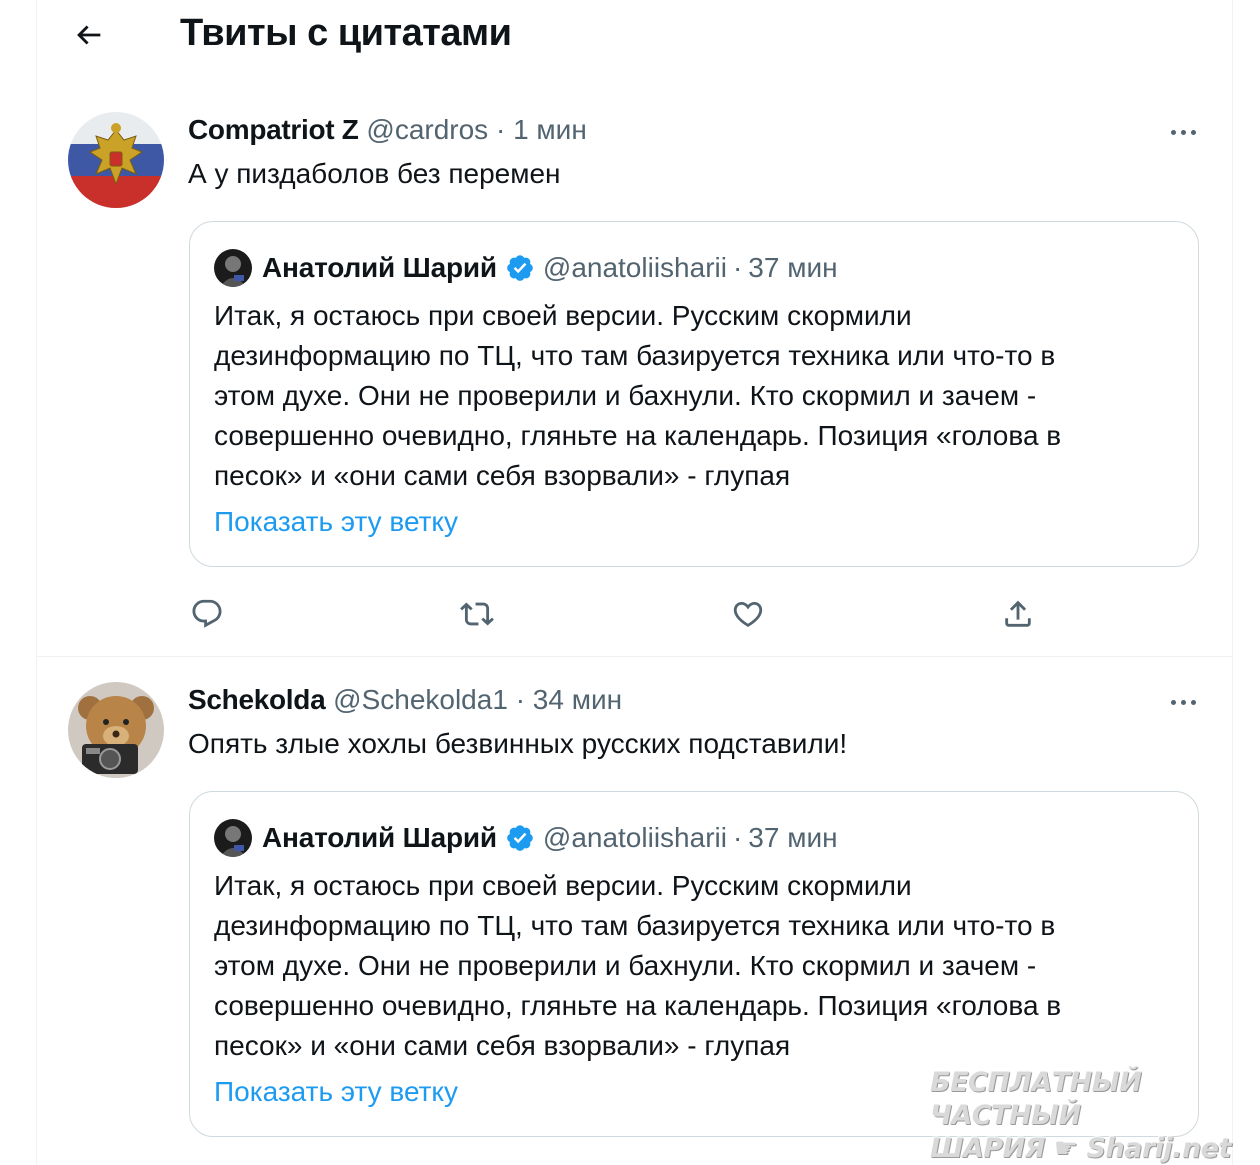  I want to click on share-icon, so click(1018, 613).